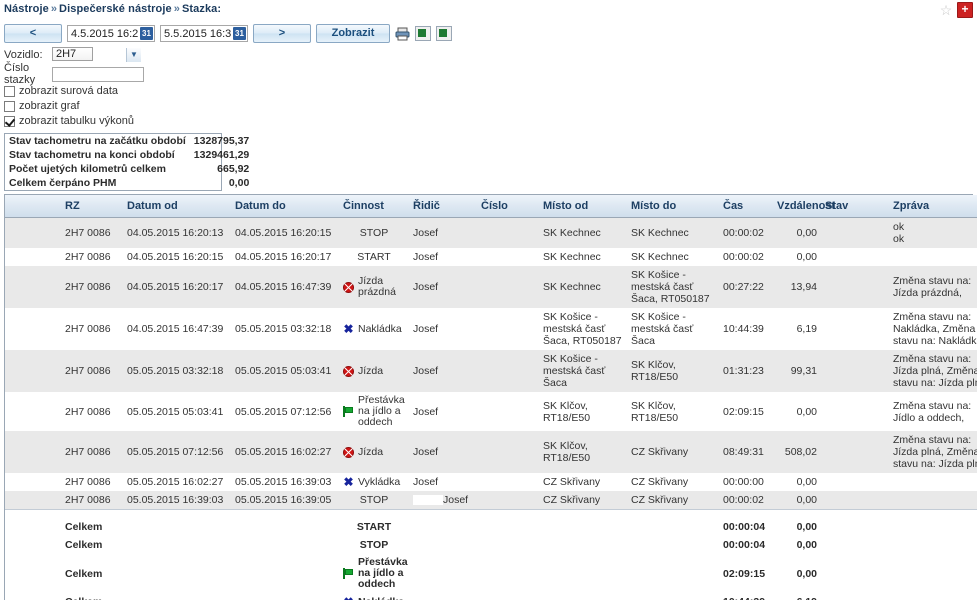 The height and width of the screenshot is (600, 977). What do you see at coordinates (221, 141) in the screenshot?
I see `summary-value: 1328795,37` at bounding box center [221, 141].